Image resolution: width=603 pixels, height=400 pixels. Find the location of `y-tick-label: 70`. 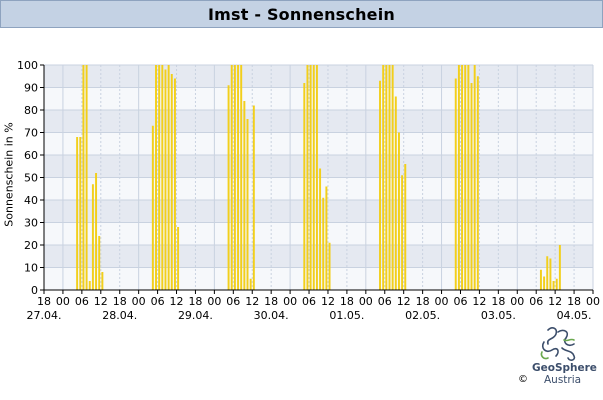

y-tick-label: 70 is located at coordinates (31, 133).